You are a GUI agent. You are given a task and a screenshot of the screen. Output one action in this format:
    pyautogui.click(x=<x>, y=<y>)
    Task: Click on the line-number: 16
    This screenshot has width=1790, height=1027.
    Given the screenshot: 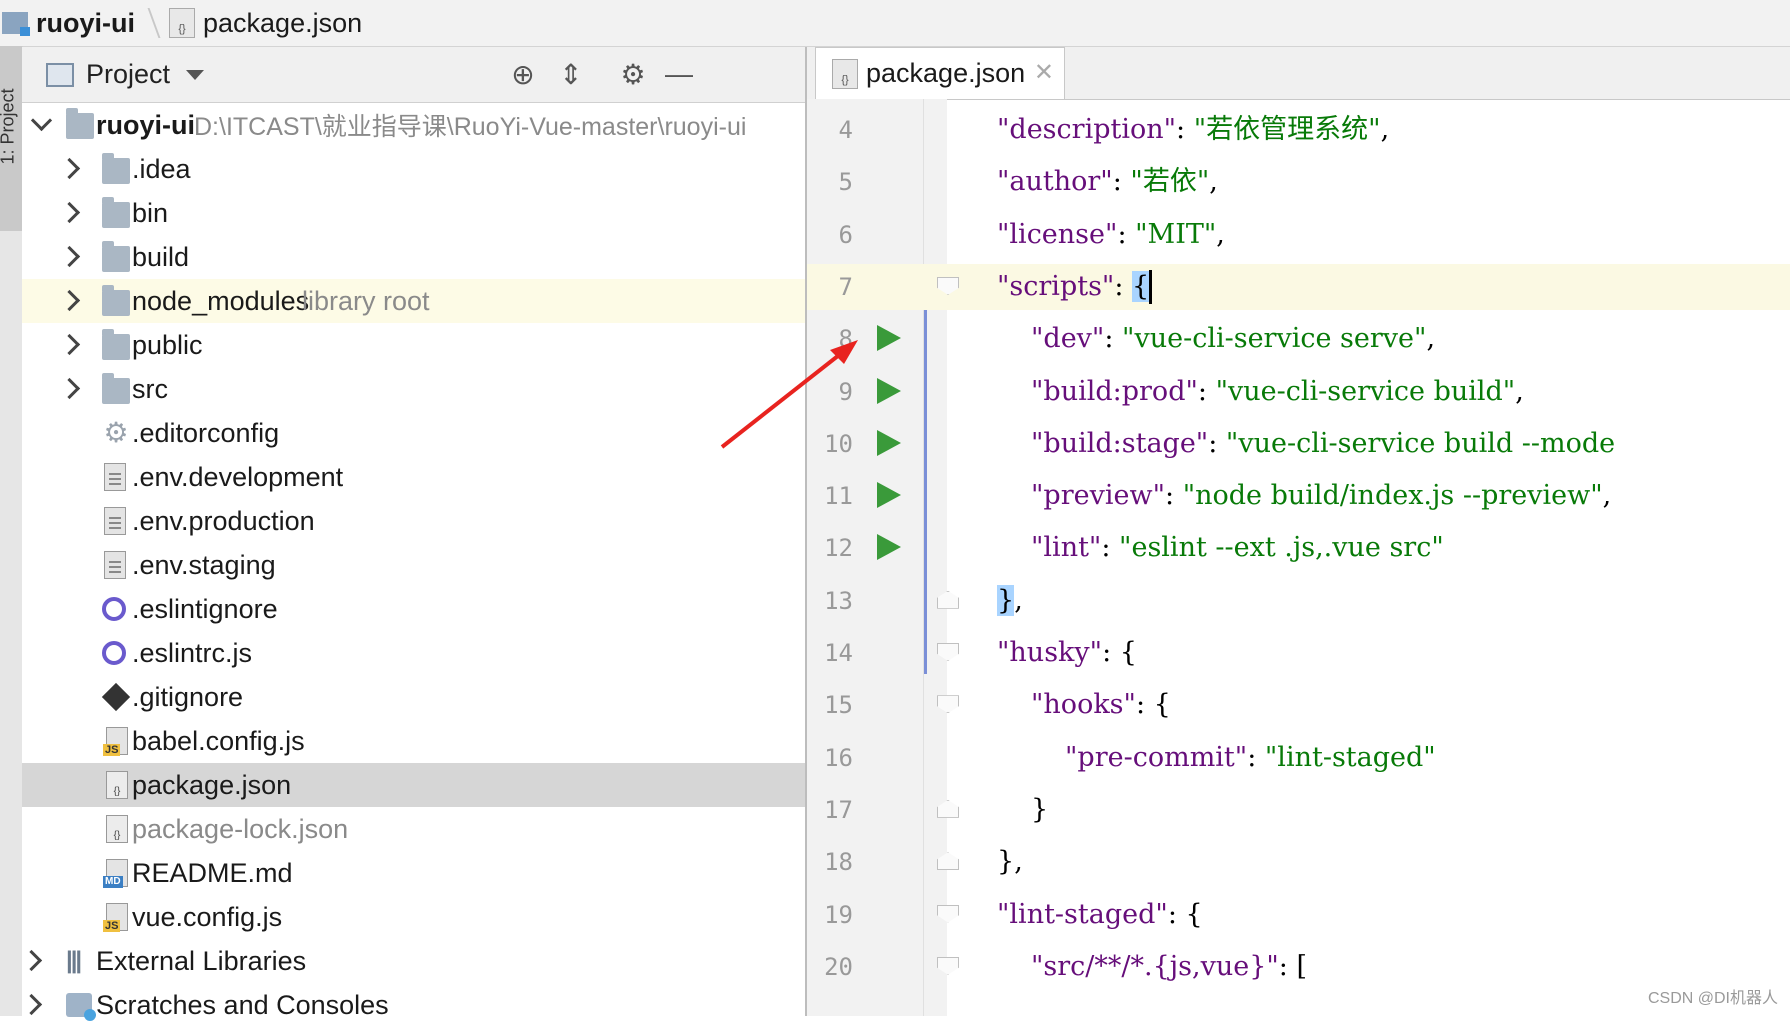 What is the action you would take?
    pyautogui.click(x=838, y=757)
    